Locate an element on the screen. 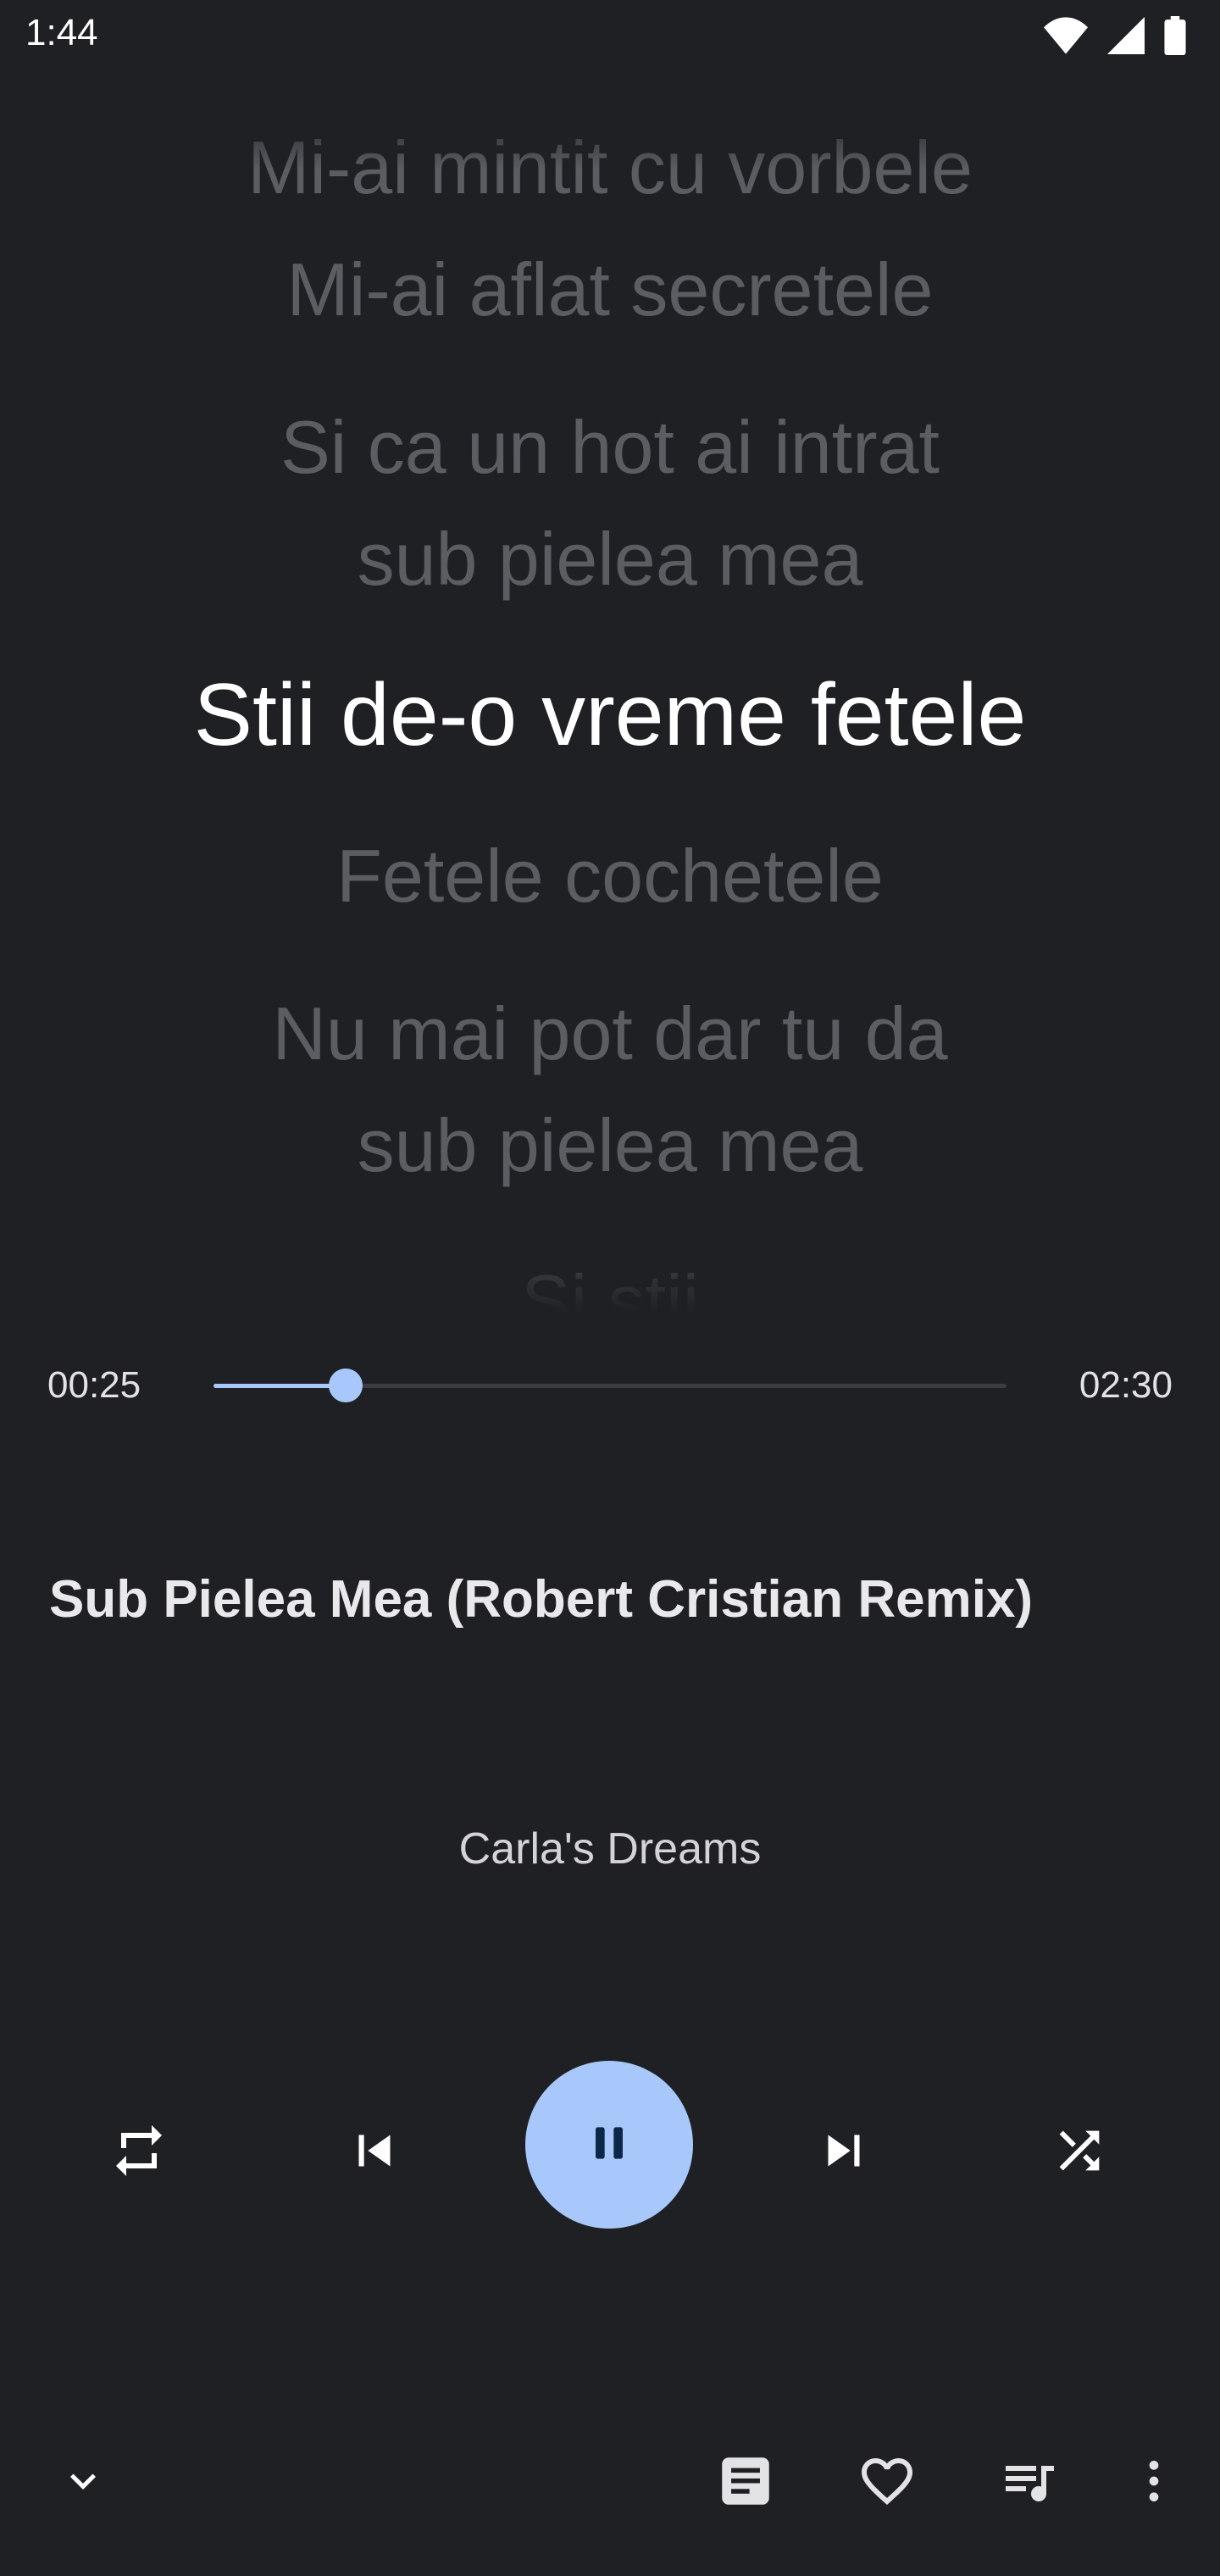 Image resolution: width=1220 pixels, height=2576 pixels. seek-thumb is located at coordinates (346, 1385).